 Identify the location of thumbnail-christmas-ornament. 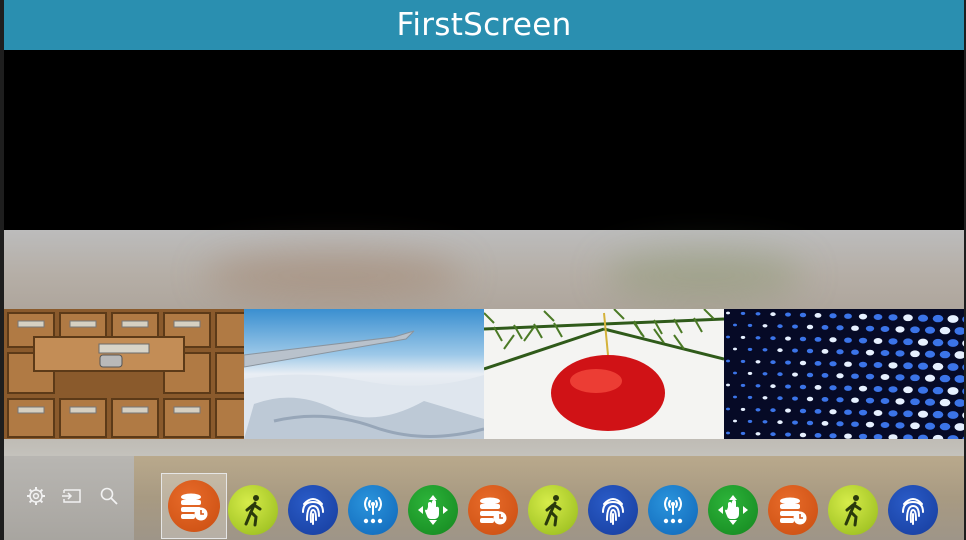
(604, 374).